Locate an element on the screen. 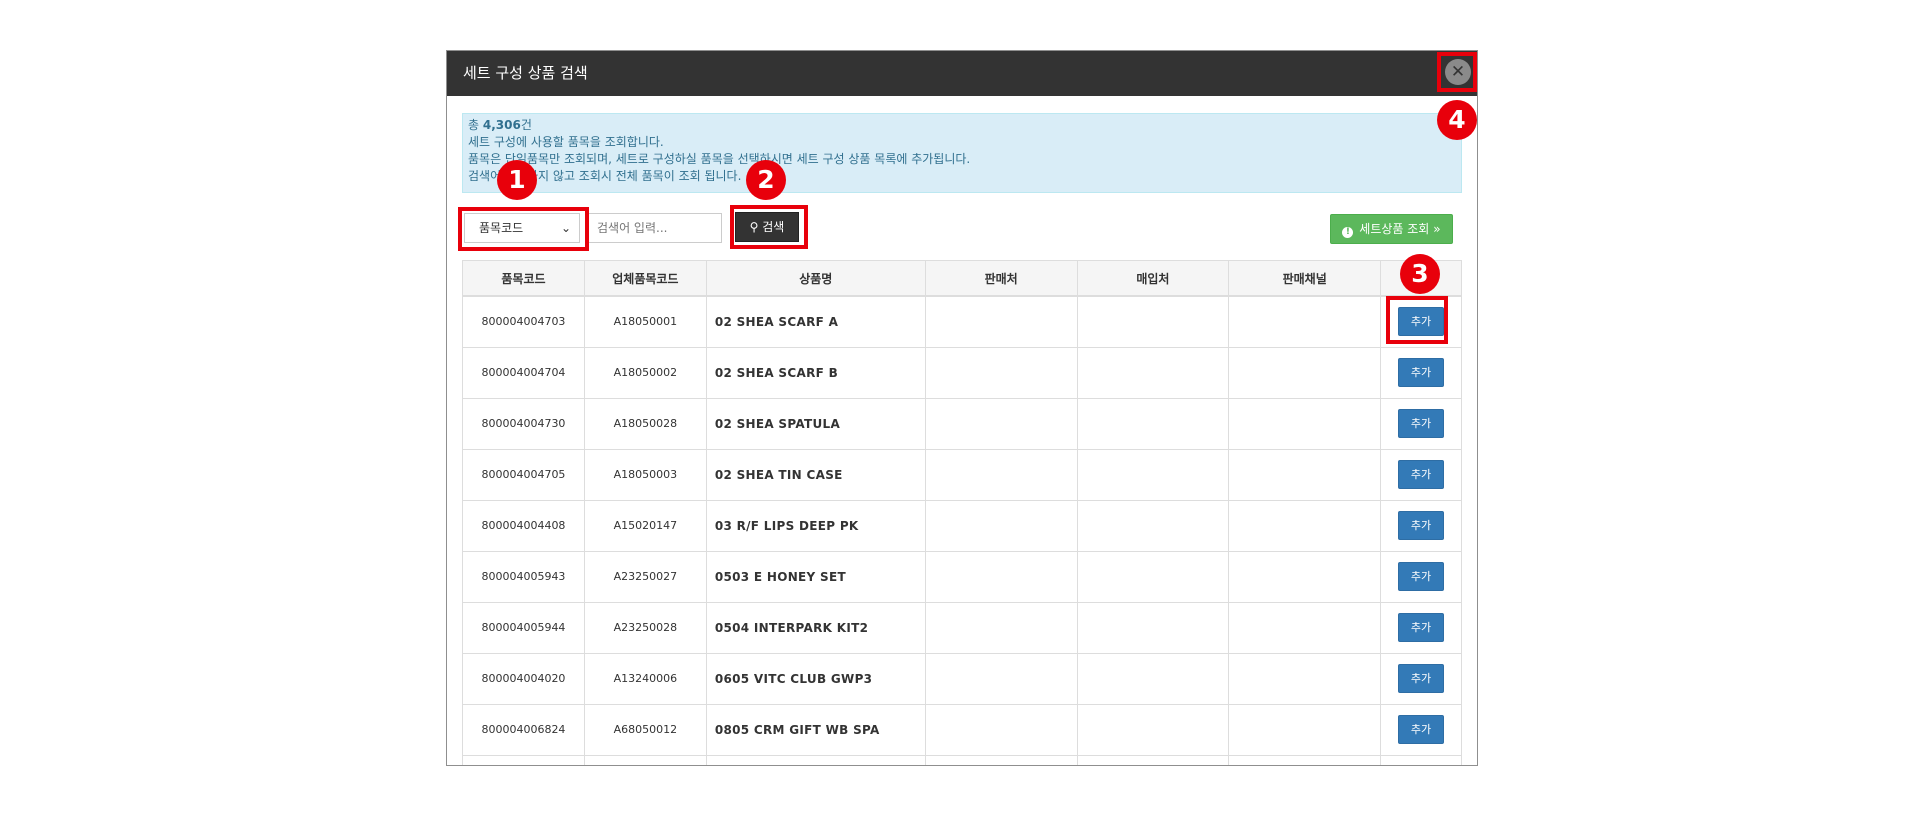 The width and height of the screenshot is (1920, 814). total-suffix: 건 is located at coordinates (526, 125).